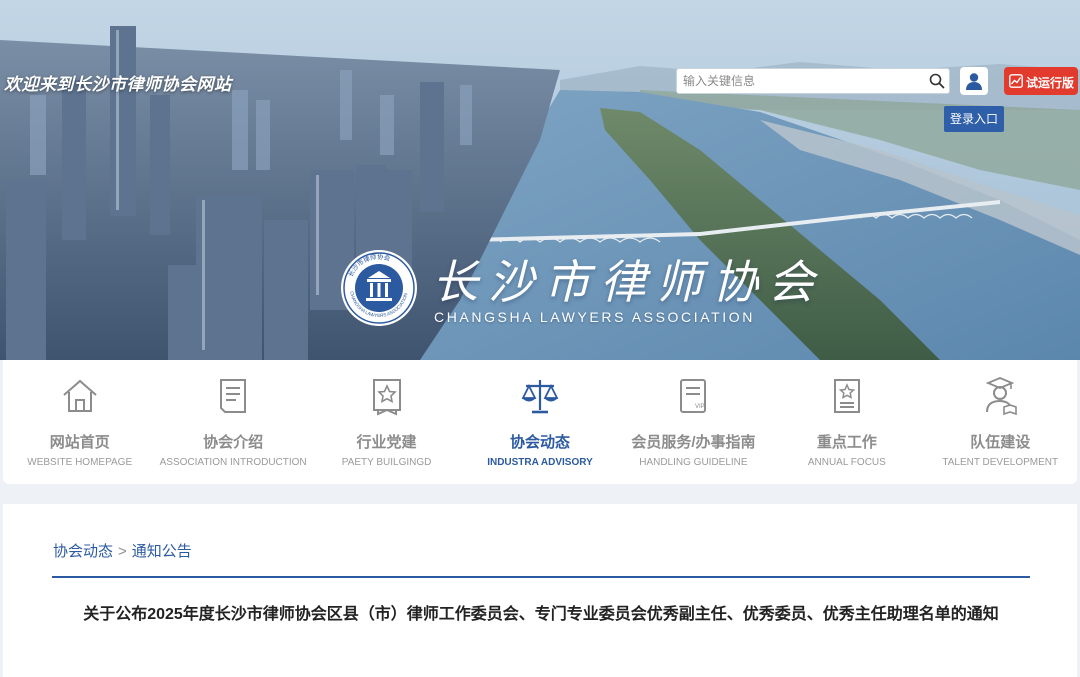 This screenshot has height=677, width=1080. Describe the element at coordinates (540, 397) in the screenshot. I see `scales-icon` at that location.